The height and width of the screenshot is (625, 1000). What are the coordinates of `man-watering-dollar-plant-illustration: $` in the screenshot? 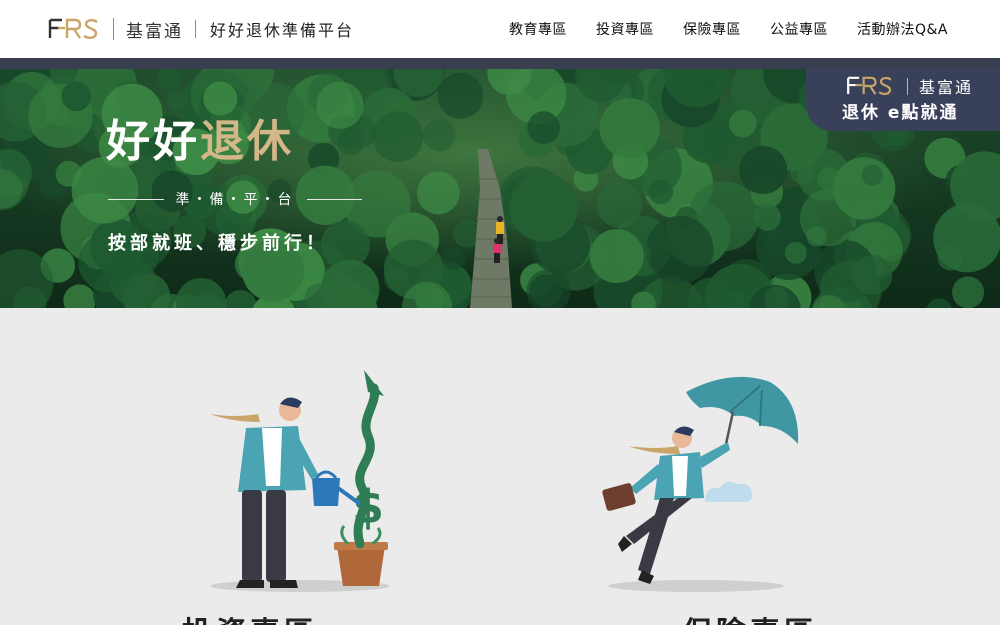 It's located at (300, 481).